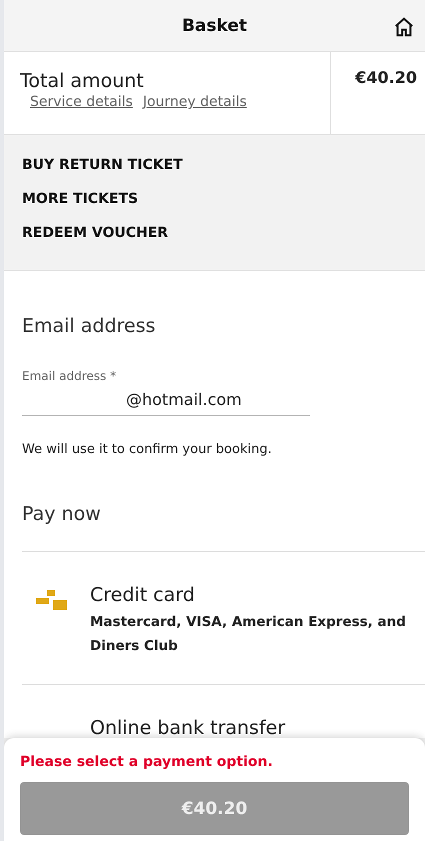 This screenshot has width=425, height=841. What do you see at coordinates (81, 102) in the screenshot?
I see `details-link: Service details` at bounding box center [81, 102].